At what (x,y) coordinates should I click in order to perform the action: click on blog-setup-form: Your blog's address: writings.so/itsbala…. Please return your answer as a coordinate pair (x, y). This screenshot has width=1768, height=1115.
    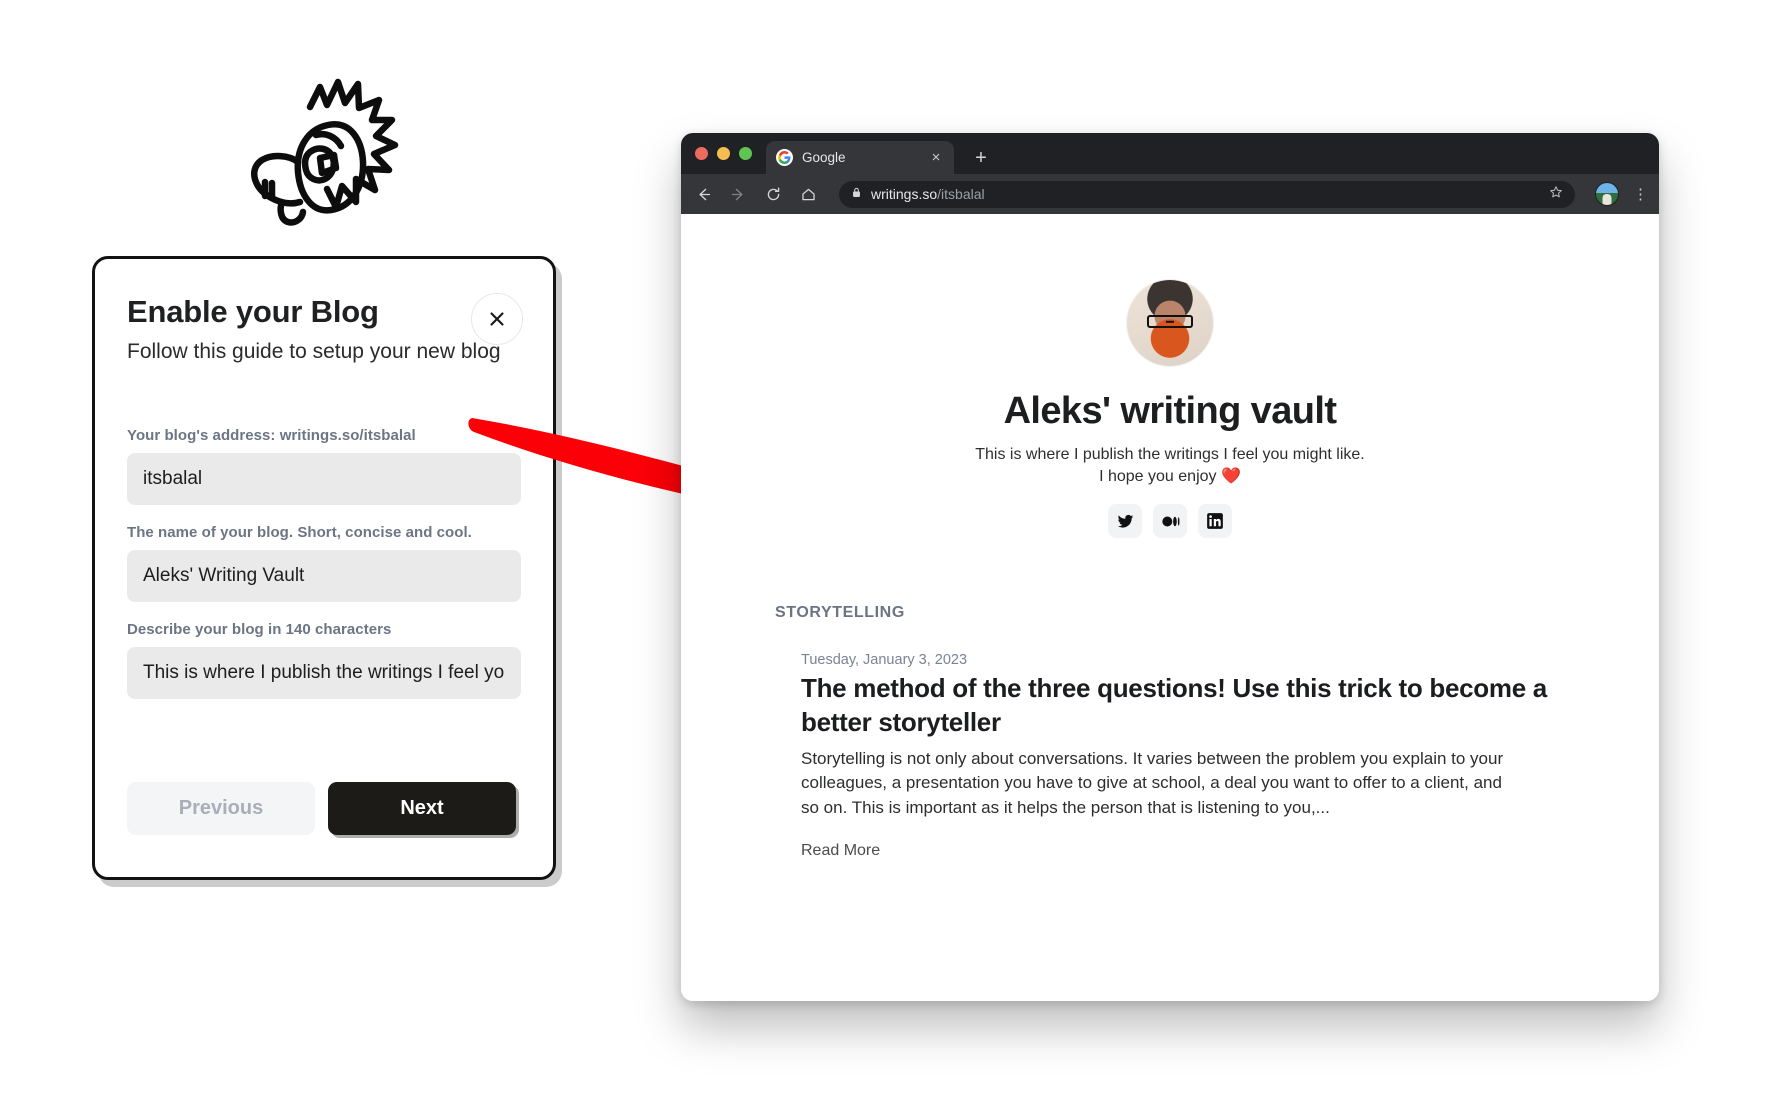
    Looking at the image, I should click on (324, 572).